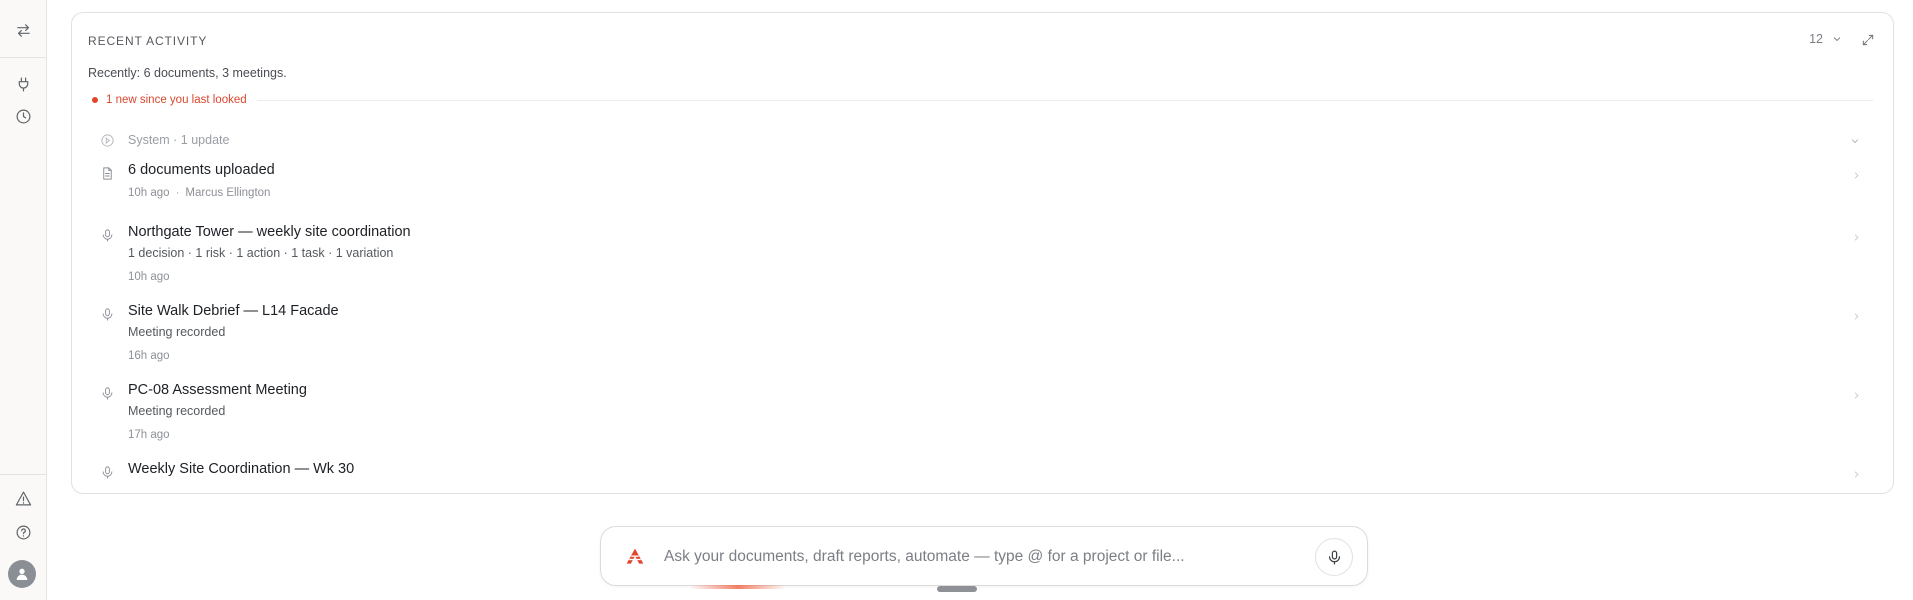 The height and width of the screenshot is (600, 1913). I want to click on activity-item: Weekly Site Coordination — Wk 30, so click(982, 476).